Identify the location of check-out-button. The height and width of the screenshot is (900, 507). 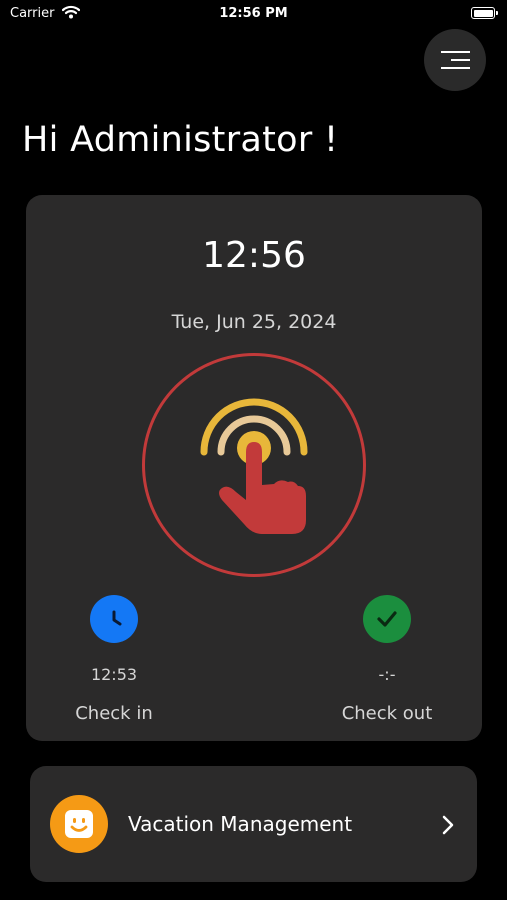
(387, 619).